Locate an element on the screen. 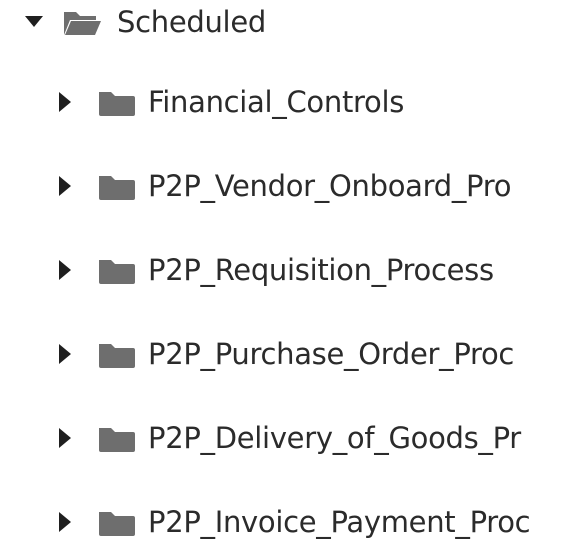 The width and height of the screenshot is (585, 543). tree-node-scheduled: Scheduled is located at coordinates (292, 22).